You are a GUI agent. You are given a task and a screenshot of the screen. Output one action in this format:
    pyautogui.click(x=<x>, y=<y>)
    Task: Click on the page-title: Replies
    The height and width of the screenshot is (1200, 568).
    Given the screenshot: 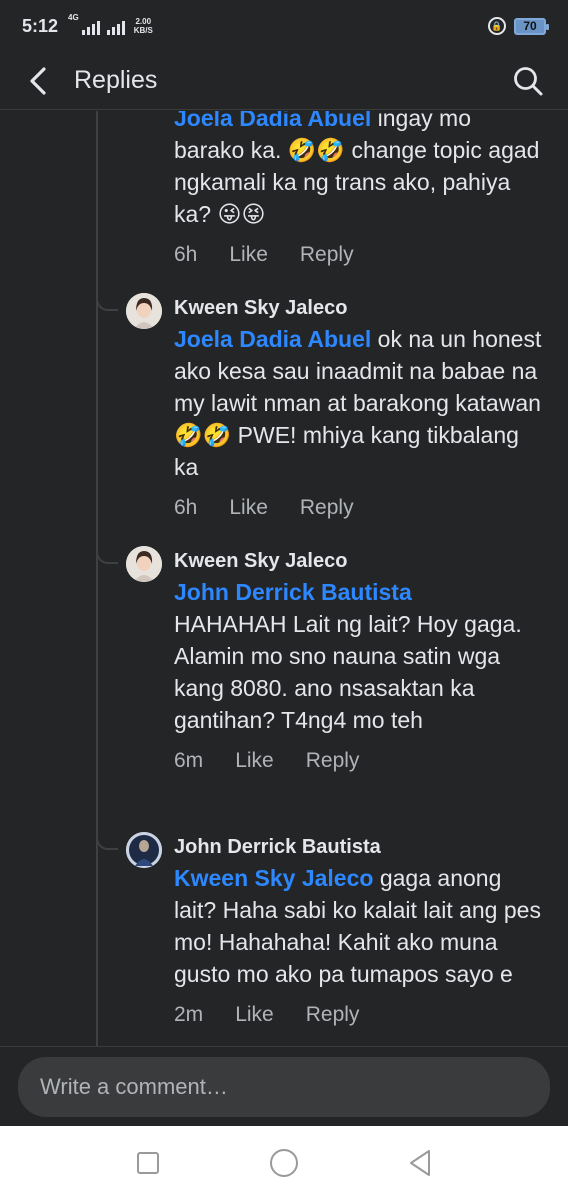 What is the action you would take?
    pyautogui.click(x=116, y=80)
    